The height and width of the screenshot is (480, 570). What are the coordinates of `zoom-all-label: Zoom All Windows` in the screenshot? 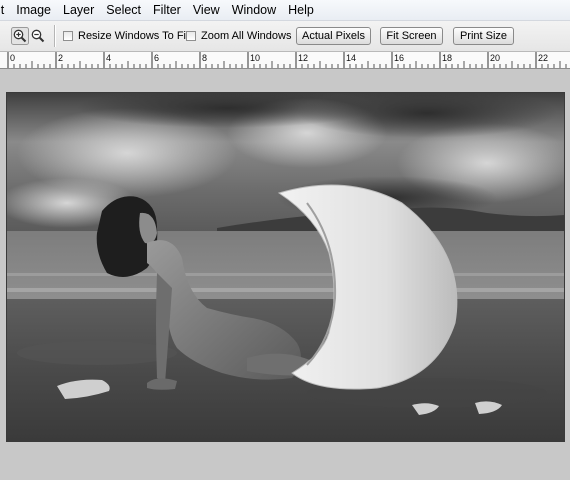 It's located at (246, 36).